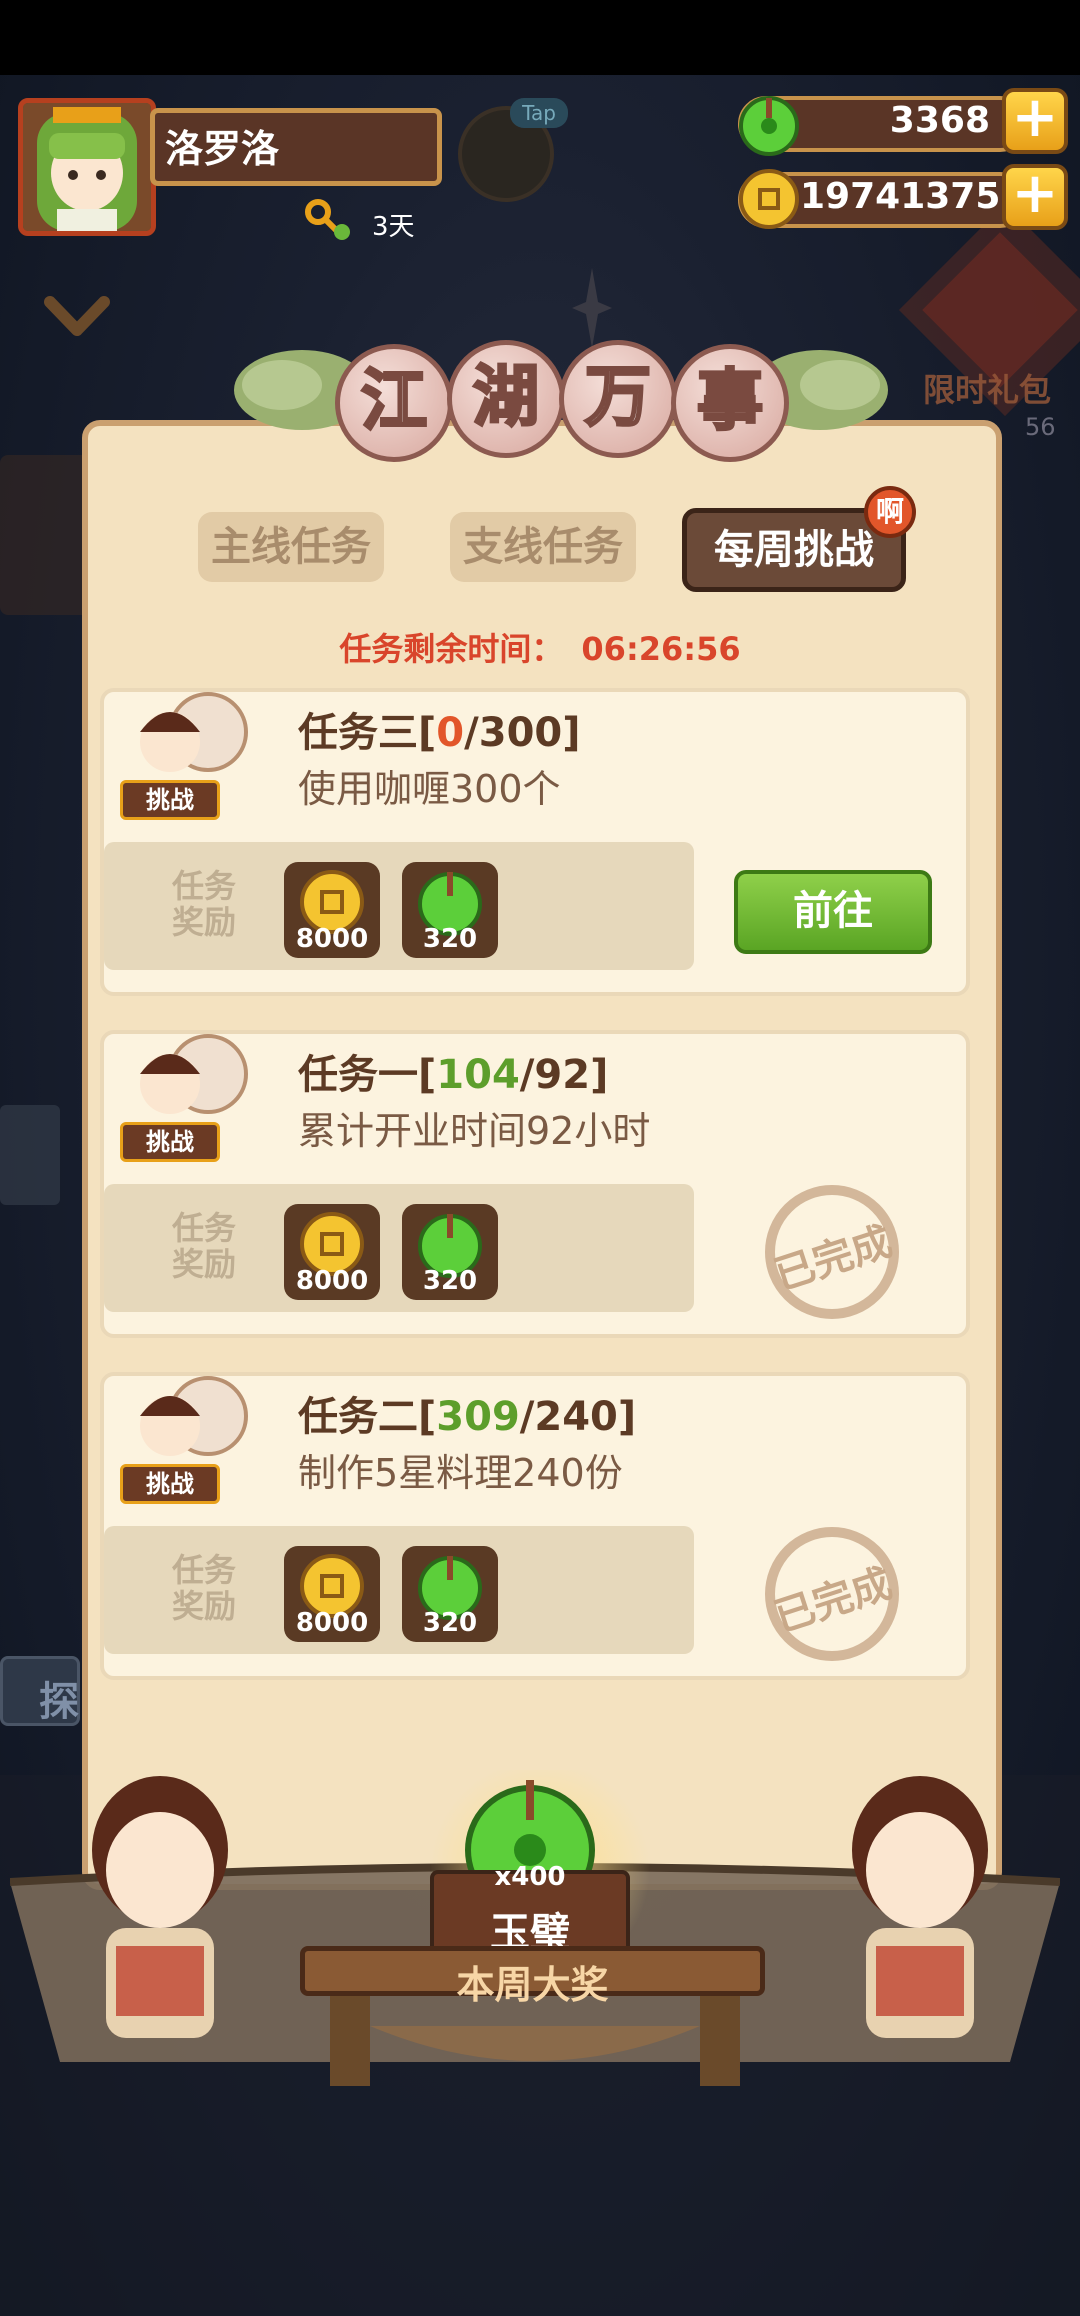 The height and width of the screenshot is (2316, 1080). Describe the element at coordinates (467, 1417) in the screenshot. I see `task-title: 任务二[309/240]` at that location.